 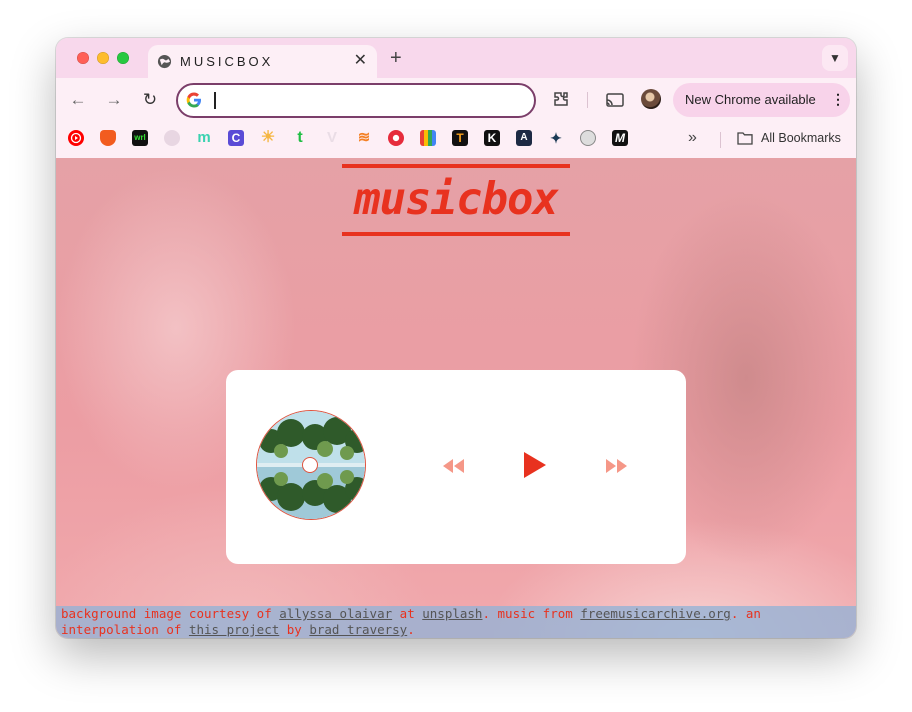 I want to click on more-menu-icon: ⋮, so click(x=838, y=99).